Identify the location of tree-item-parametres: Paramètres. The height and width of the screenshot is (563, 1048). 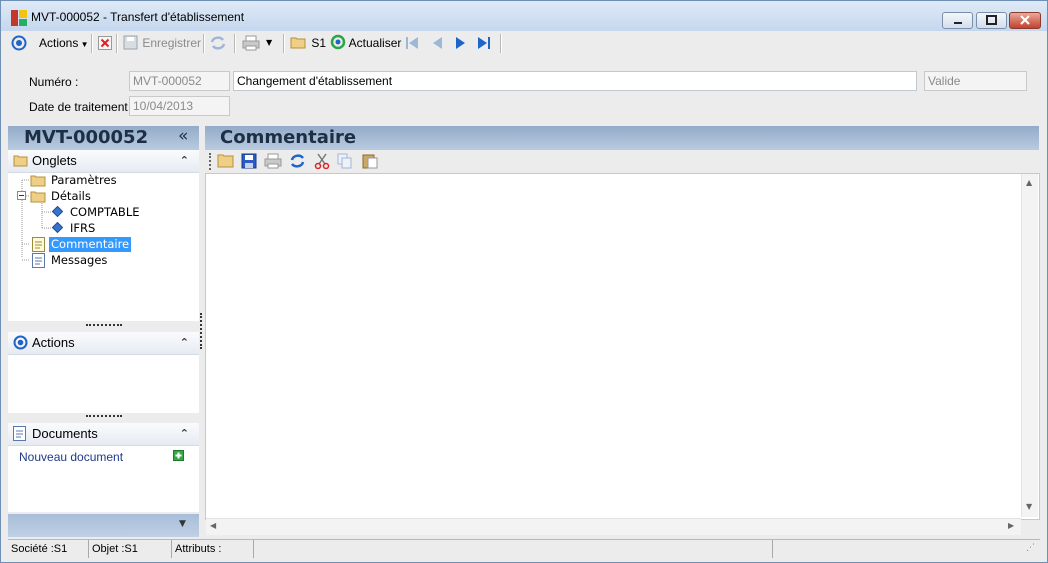
(84, 180).